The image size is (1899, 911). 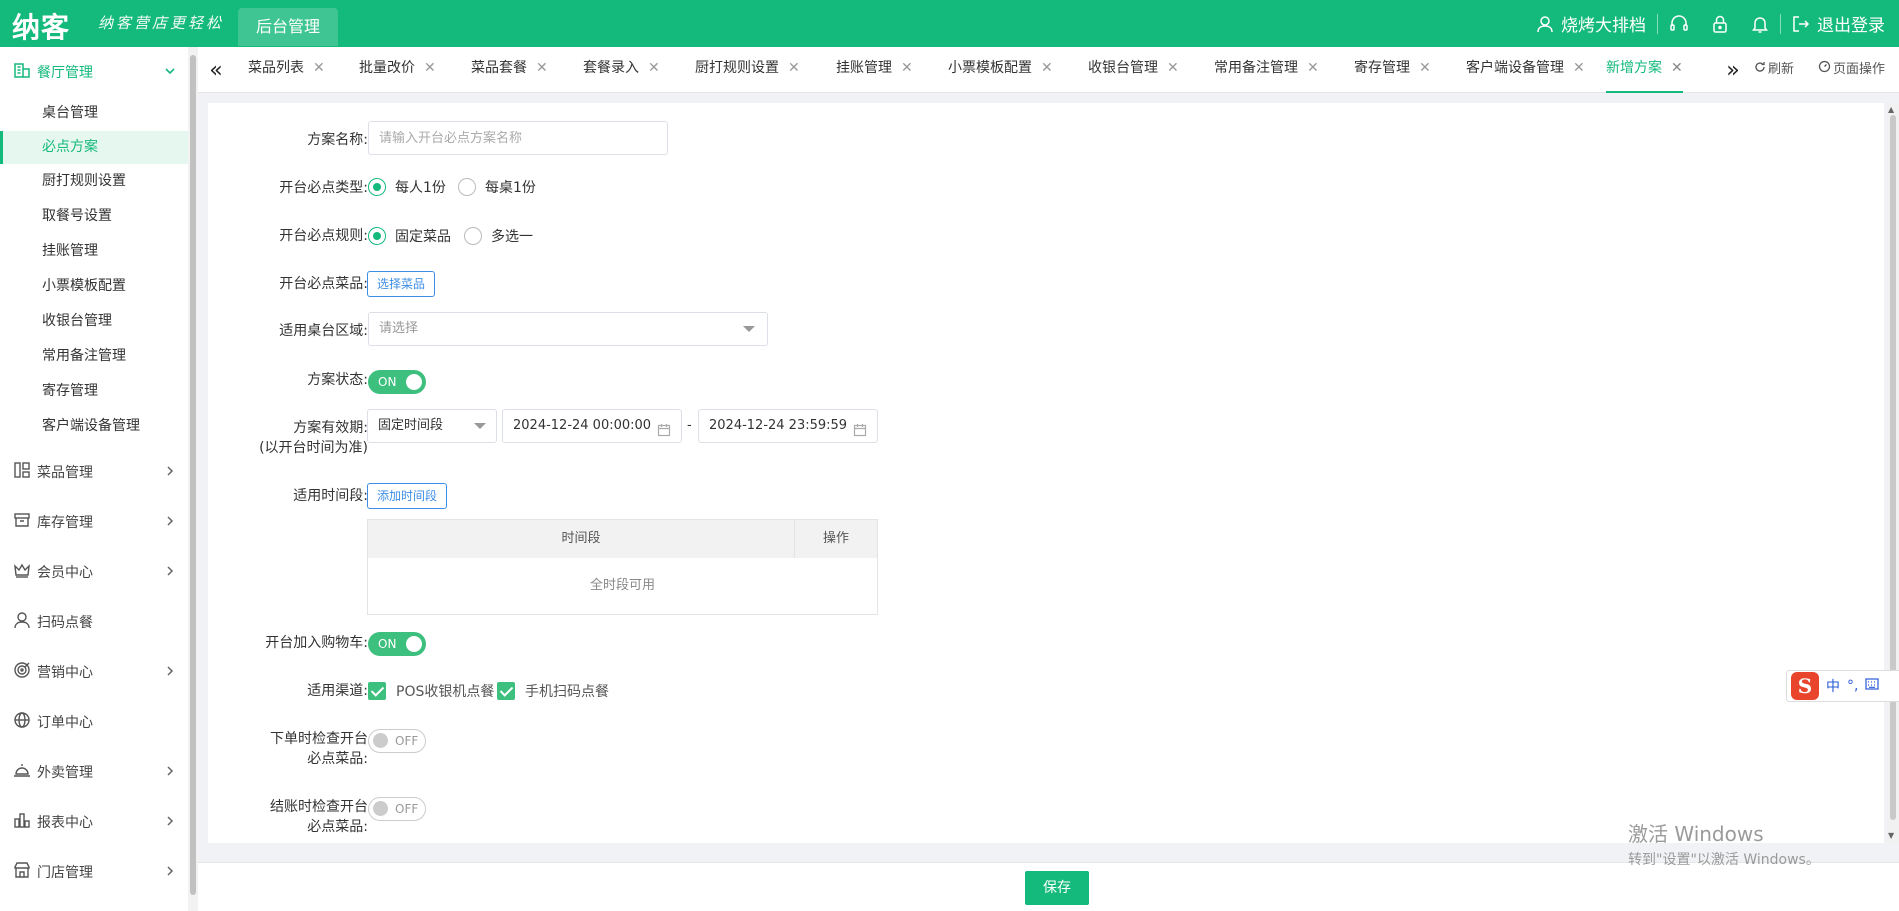 I want to click on sidebar-group-members: 会员中心, so click(x=94, y=572).